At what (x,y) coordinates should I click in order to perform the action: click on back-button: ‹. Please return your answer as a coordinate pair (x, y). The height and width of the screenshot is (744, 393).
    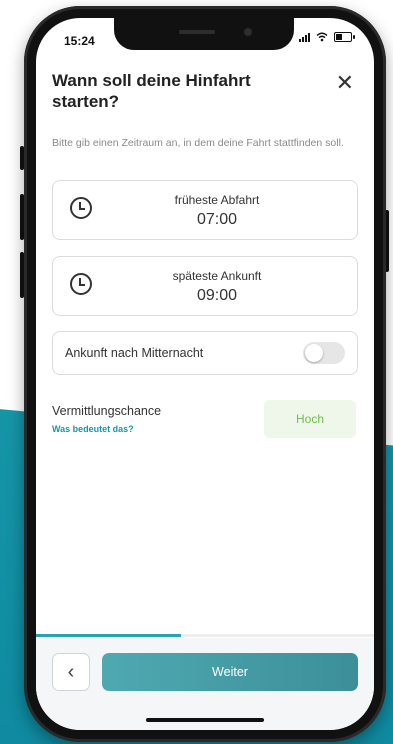
    Looking at the image, I should click on (71, 672).